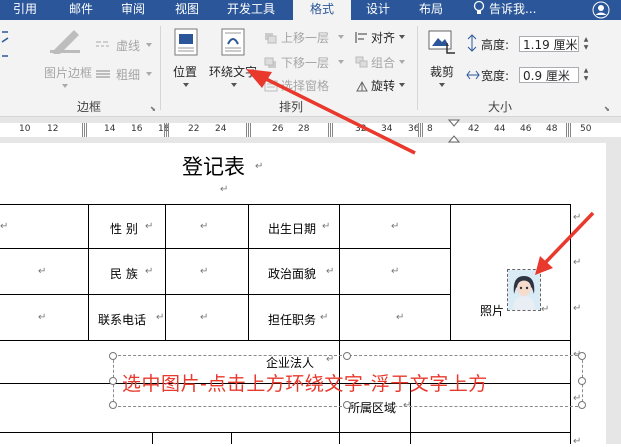 The height and width of the screenshot is (447, 621). I want to click on arrow-to-photo, so click(568, 238).